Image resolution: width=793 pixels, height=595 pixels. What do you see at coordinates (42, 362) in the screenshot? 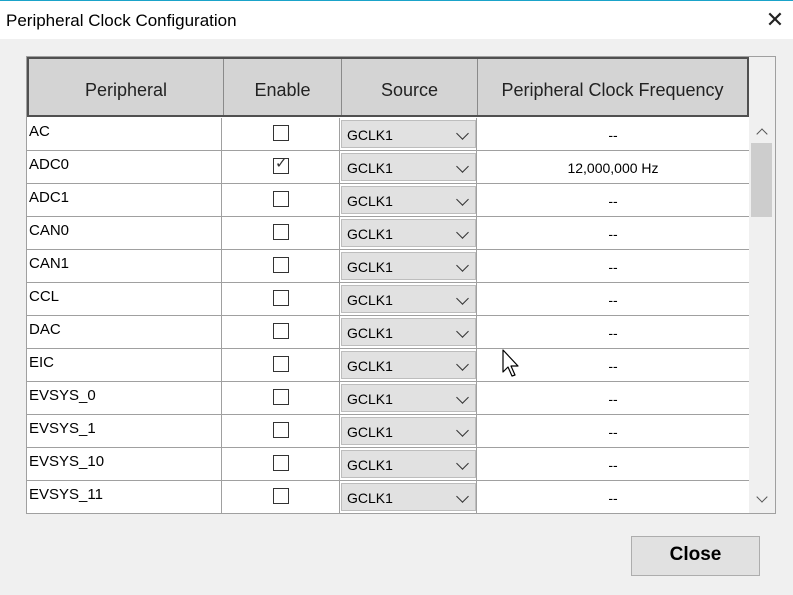
I see `peripheral-name: EIC` at bounding box center [42, 362].